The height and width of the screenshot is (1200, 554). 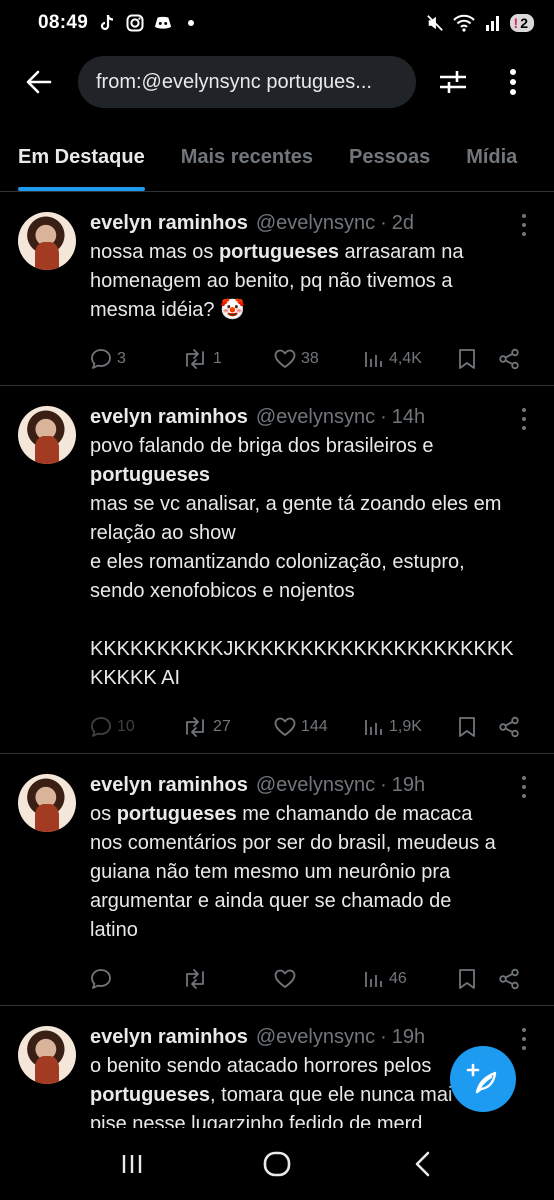 I want to click on views-button: 1,9K, so click(x=411, y=727).